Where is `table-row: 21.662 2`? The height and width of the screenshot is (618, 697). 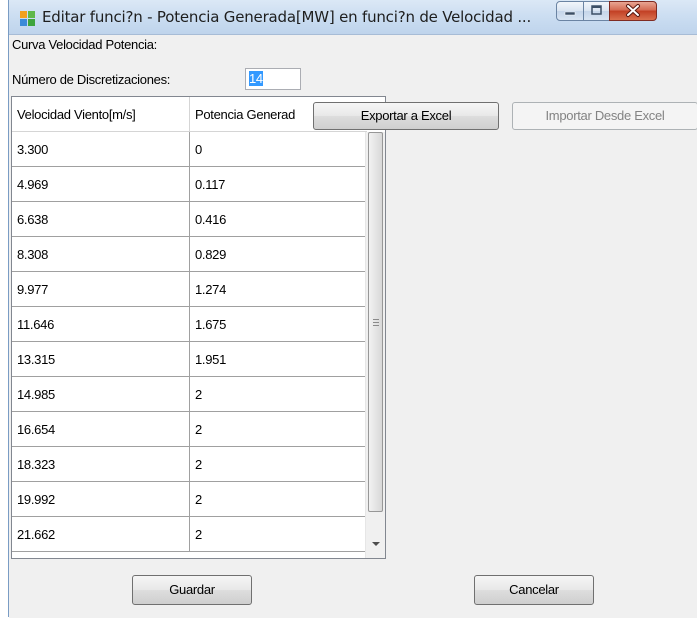
table-row: 21.662 2 is located at coordinates (189, 534).